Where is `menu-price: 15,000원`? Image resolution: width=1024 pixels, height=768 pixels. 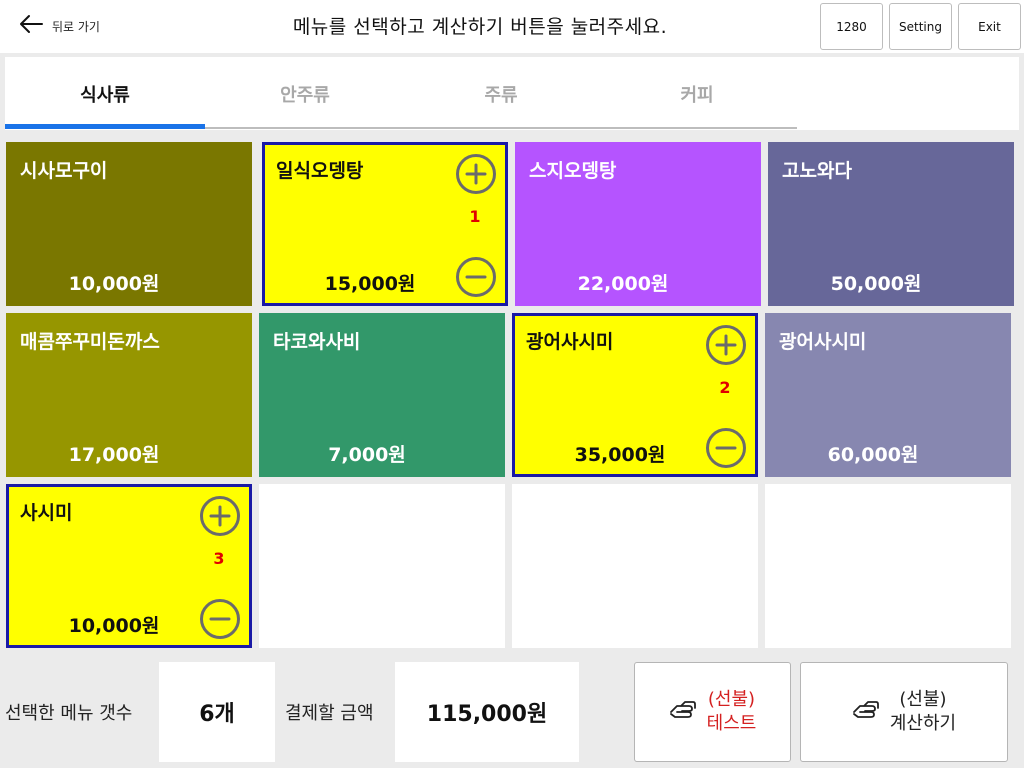
menu-price: 15,000원 is located at coordinates (370, 284).